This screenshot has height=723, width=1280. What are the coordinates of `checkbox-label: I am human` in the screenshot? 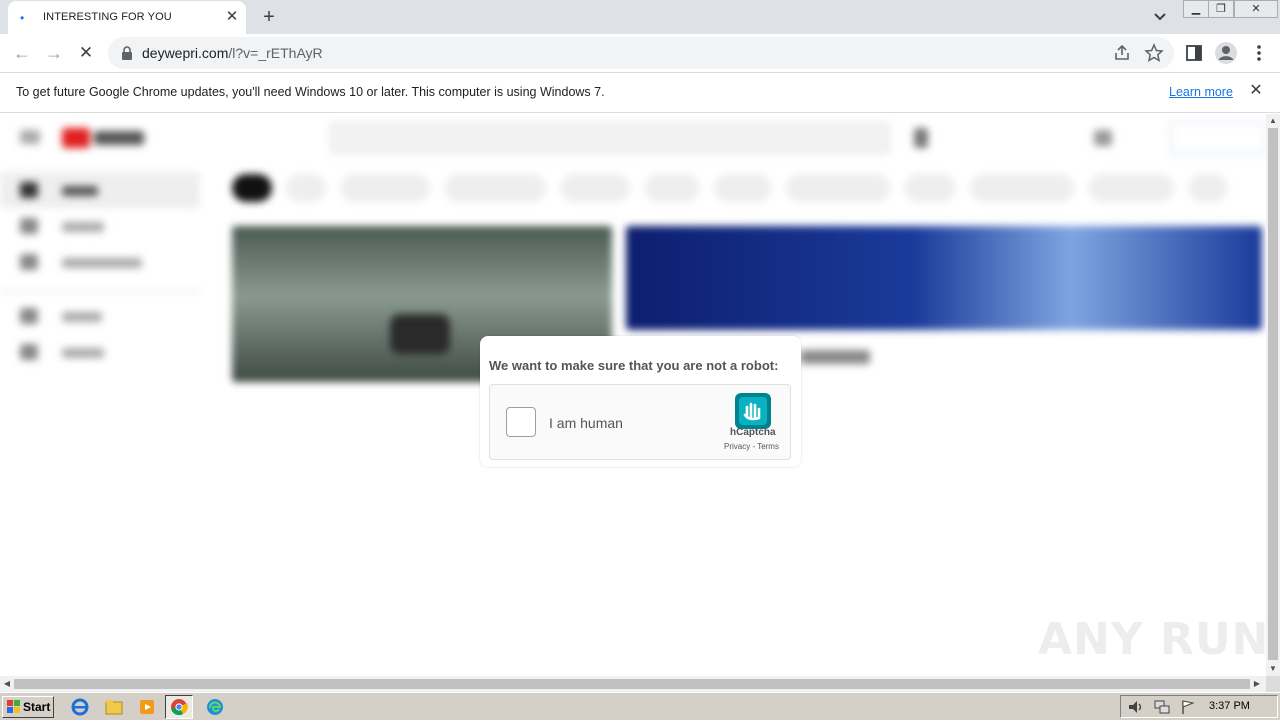 It's located at (586, 423).